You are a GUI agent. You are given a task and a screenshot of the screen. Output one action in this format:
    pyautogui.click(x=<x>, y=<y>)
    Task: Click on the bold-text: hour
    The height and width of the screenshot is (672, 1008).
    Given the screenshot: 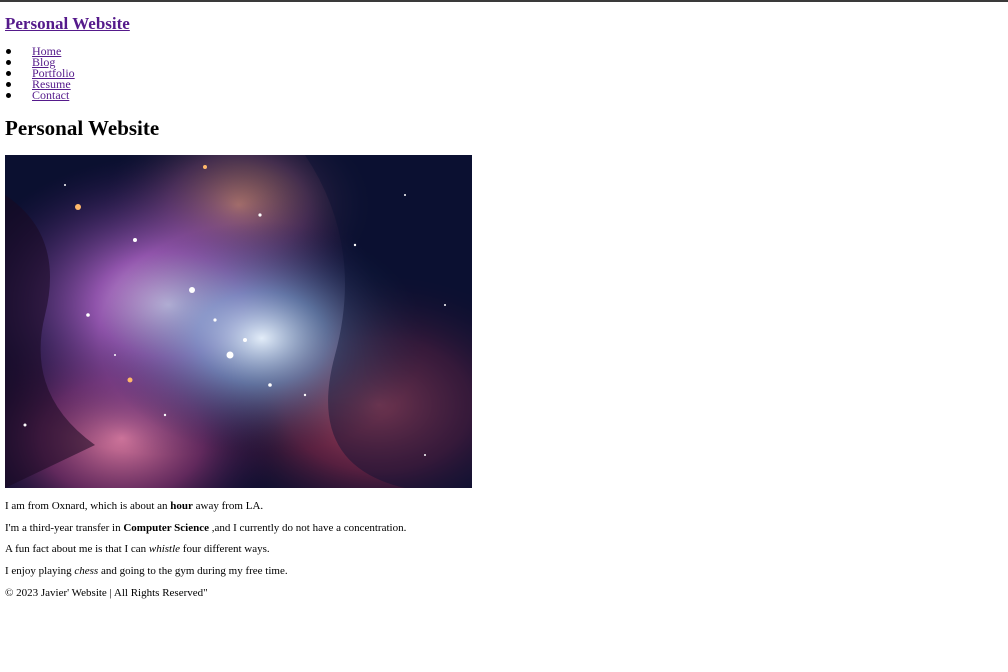 What is the action you would take?
    pyautogui.click(x=181, y=506)
    